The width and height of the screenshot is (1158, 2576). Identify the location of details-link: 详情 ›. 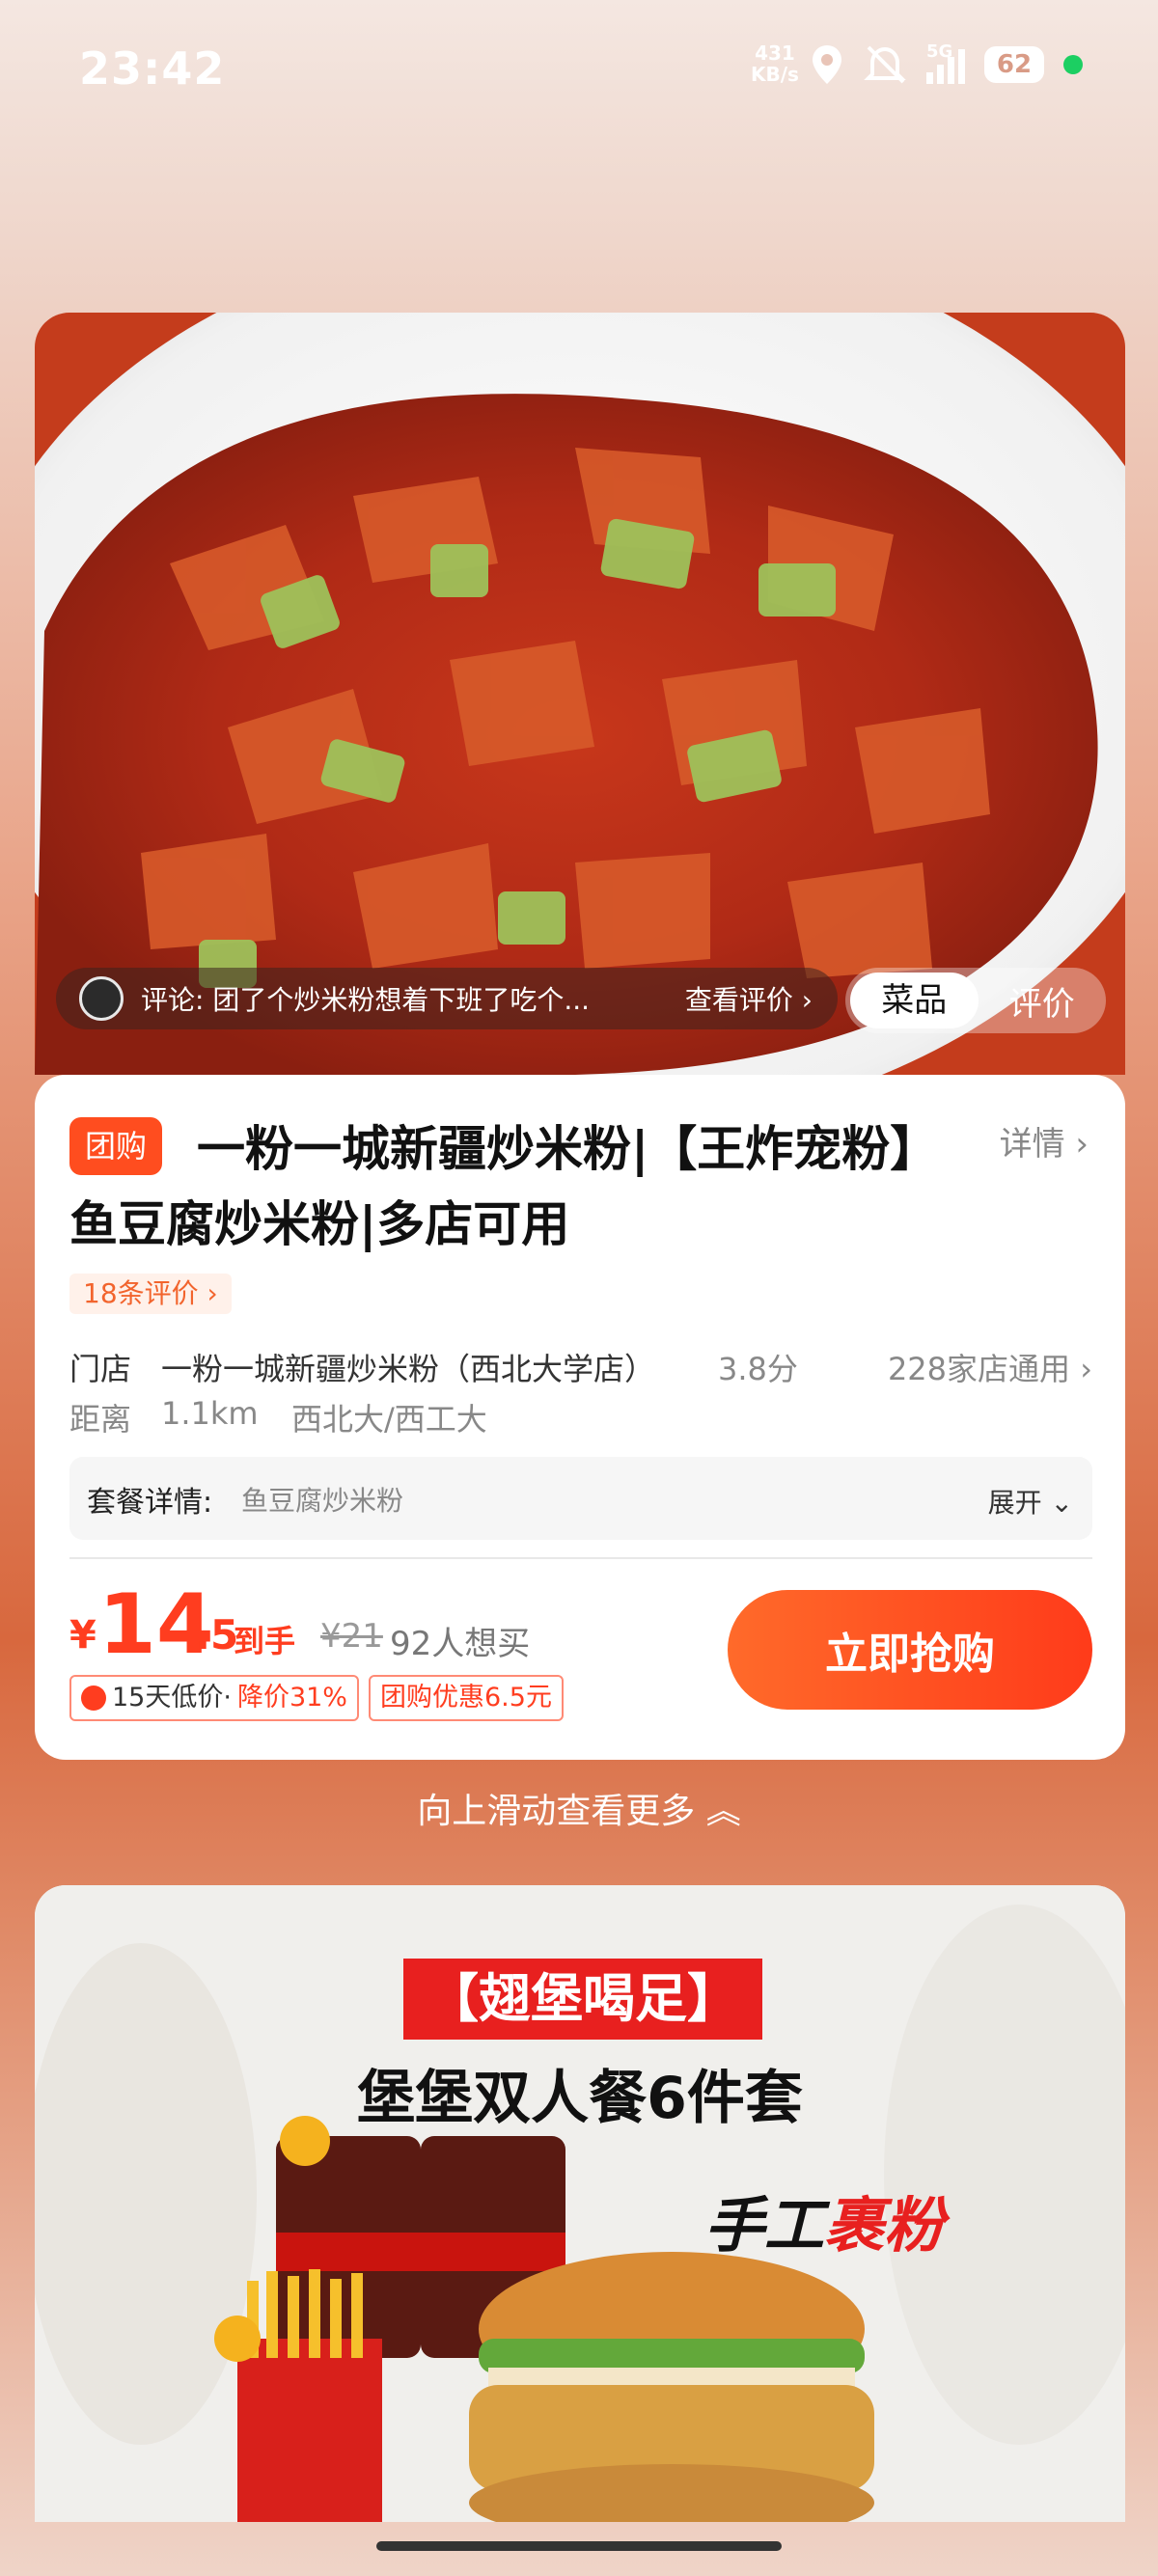
(1044, 1141).